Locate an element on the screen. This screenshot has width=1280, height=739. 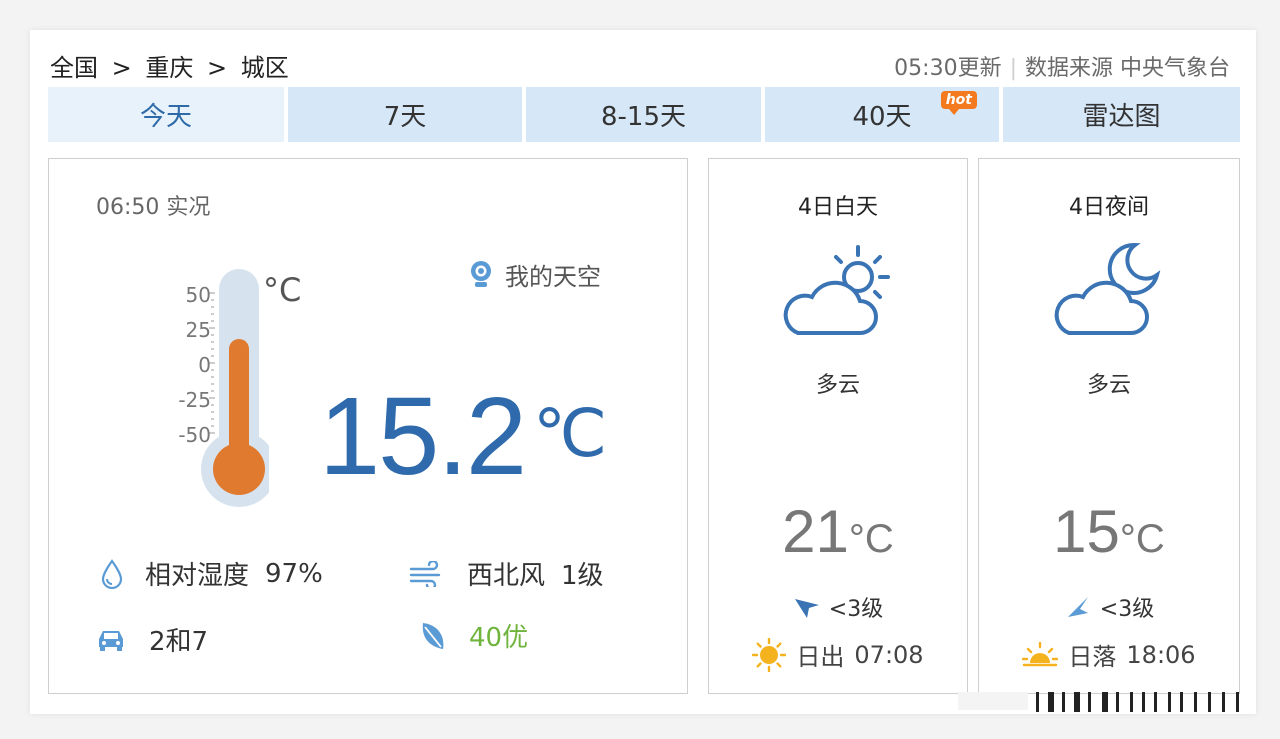
scale-tick: 0 is located at coordinates (204, 365).